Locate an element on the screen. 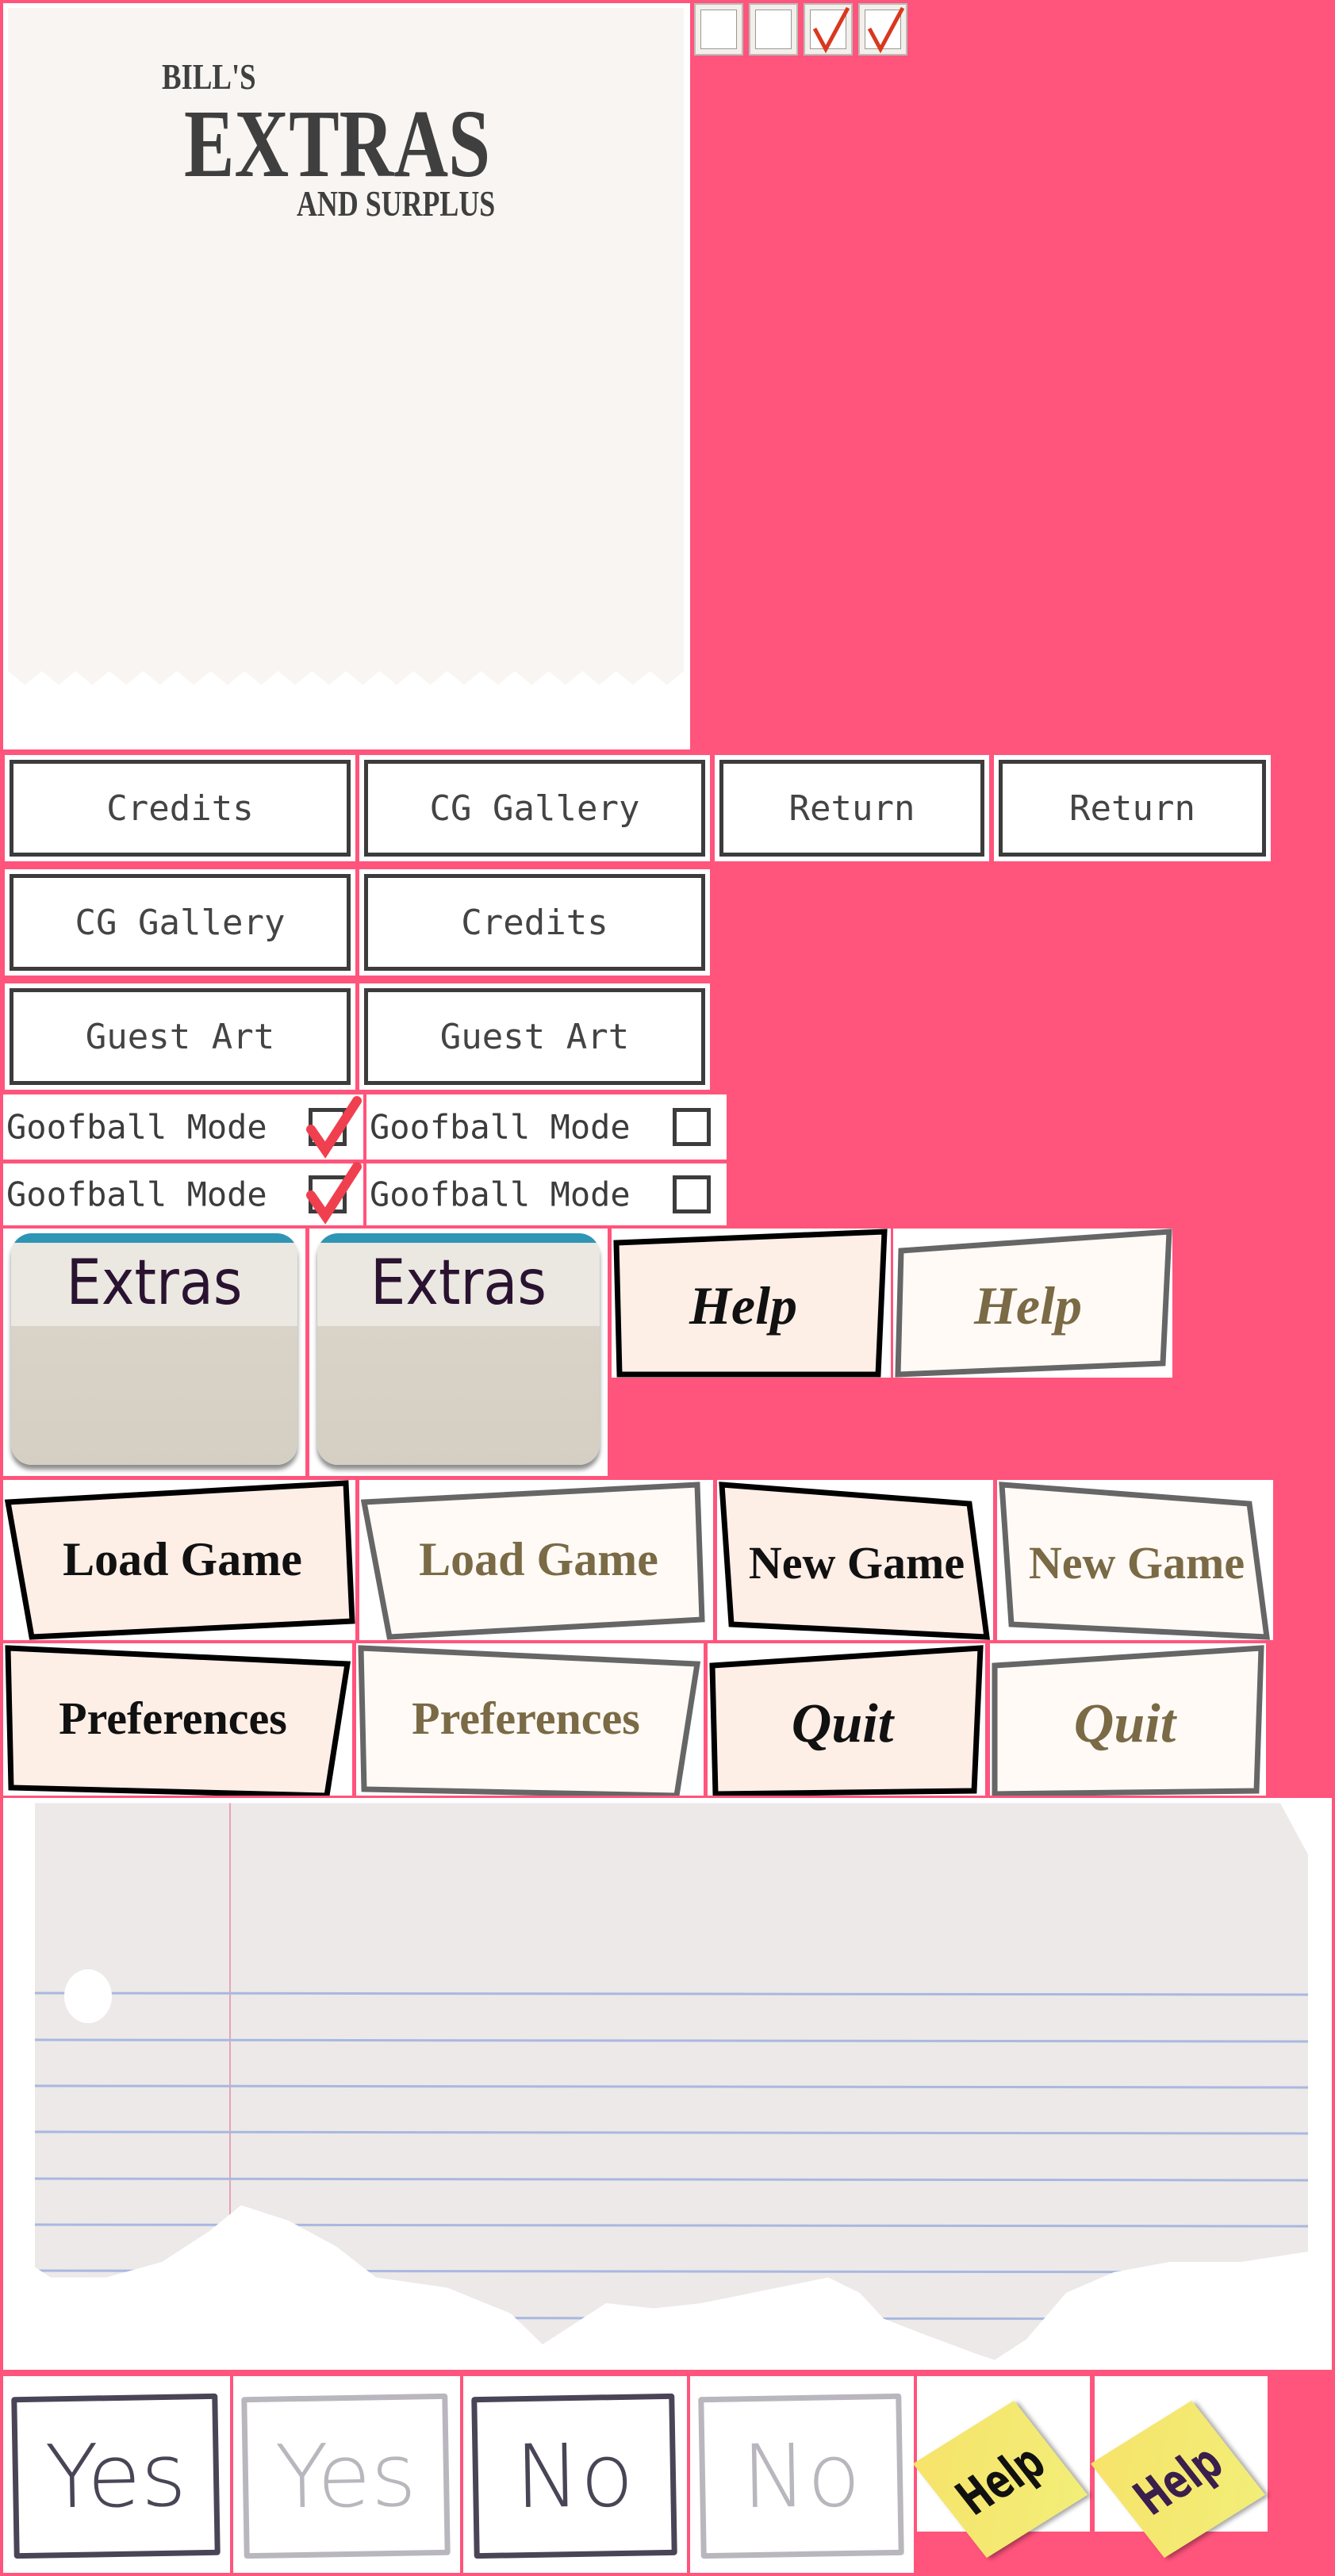  new-game-button: New Game is located at coordinates (855, 1560).